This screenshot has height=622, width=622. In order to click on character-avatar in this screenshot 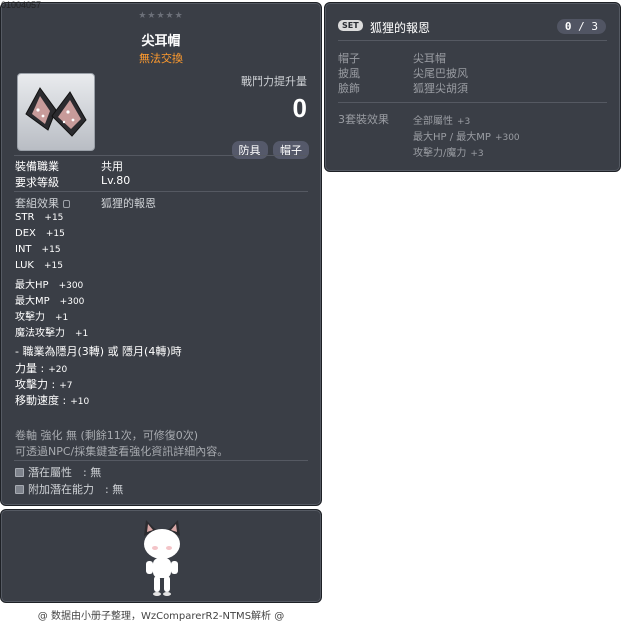, I will do `click(162, 558)`.